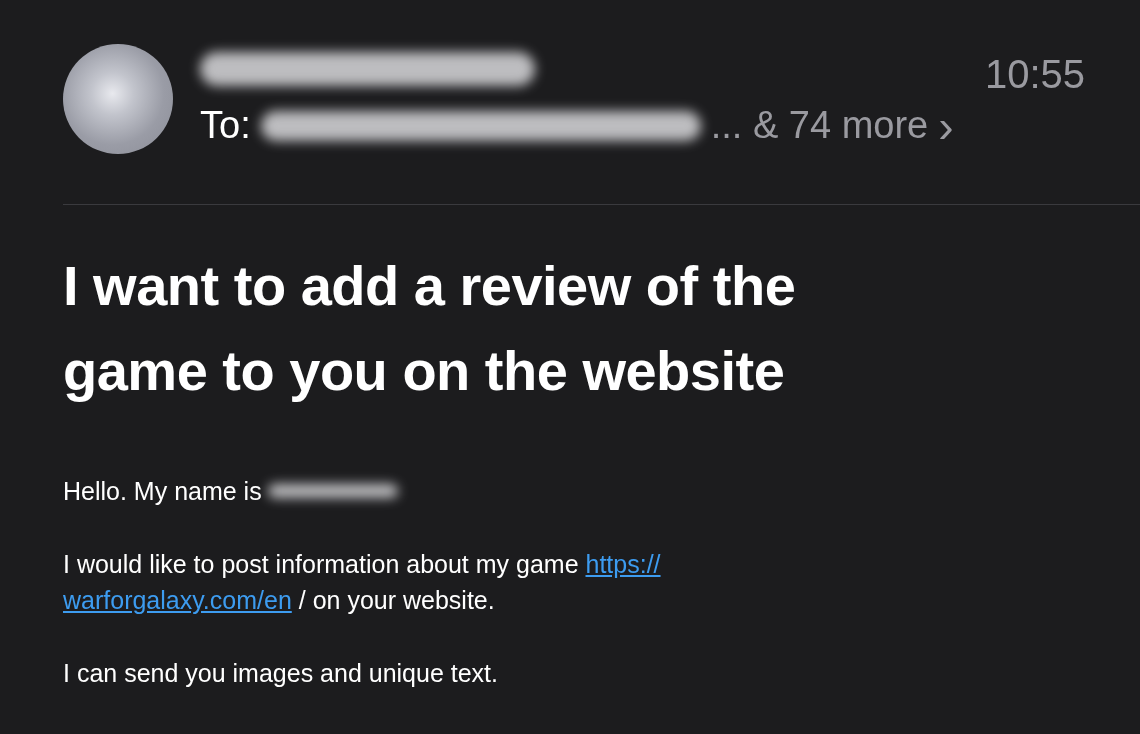 This screenshot has height=734, width=1140. I want to click on body-text: Hello. My name is, so click(162, 491).